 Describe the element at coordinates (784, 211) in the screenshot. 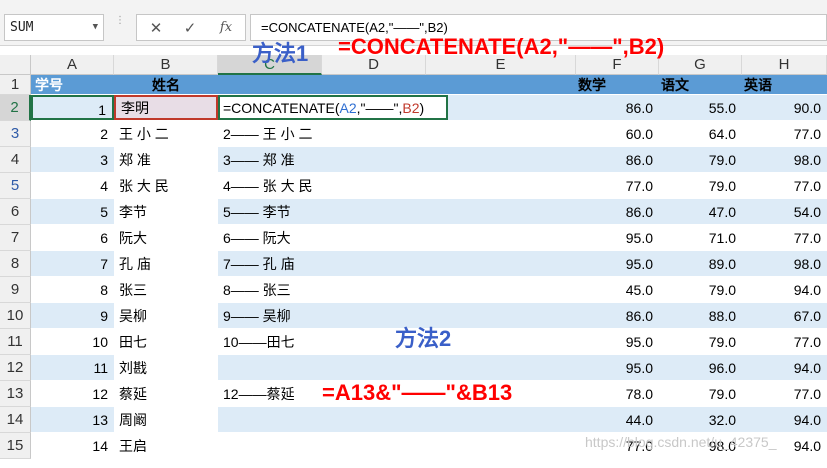

I see `cell-h: 54.0` at that location.